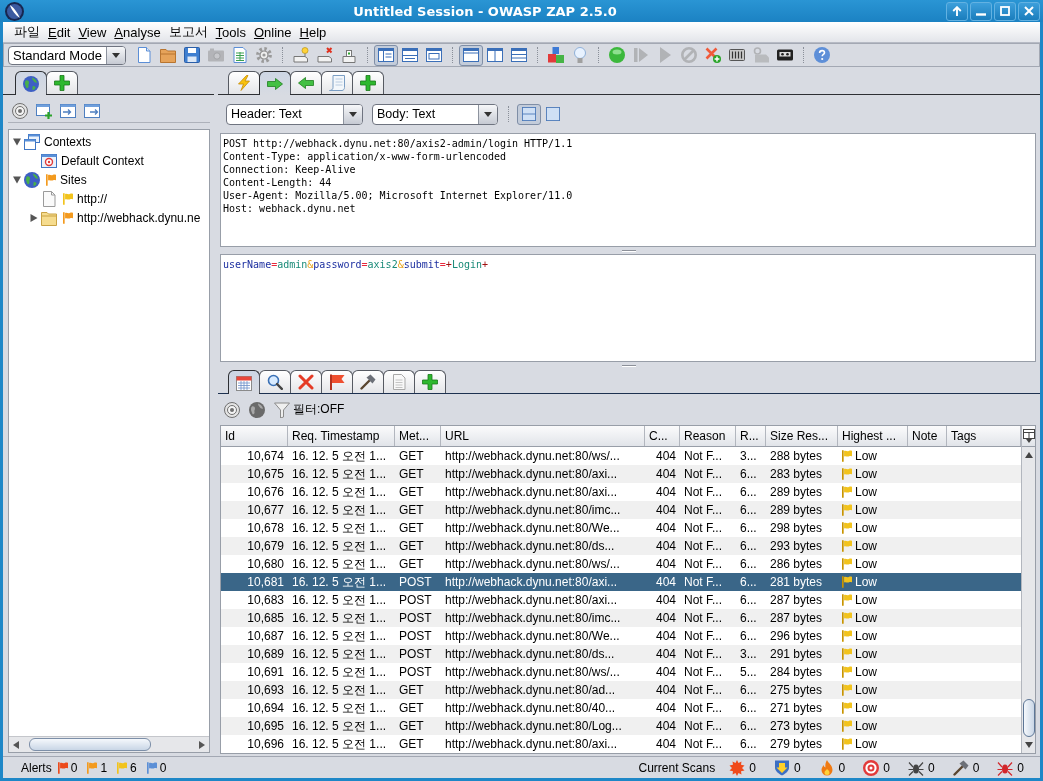 The height and width of the screenshot is (781, 1043). Describe the element at coordinates (188, 32) in the screenshot. I see `menu-item: 보고서` at that location.